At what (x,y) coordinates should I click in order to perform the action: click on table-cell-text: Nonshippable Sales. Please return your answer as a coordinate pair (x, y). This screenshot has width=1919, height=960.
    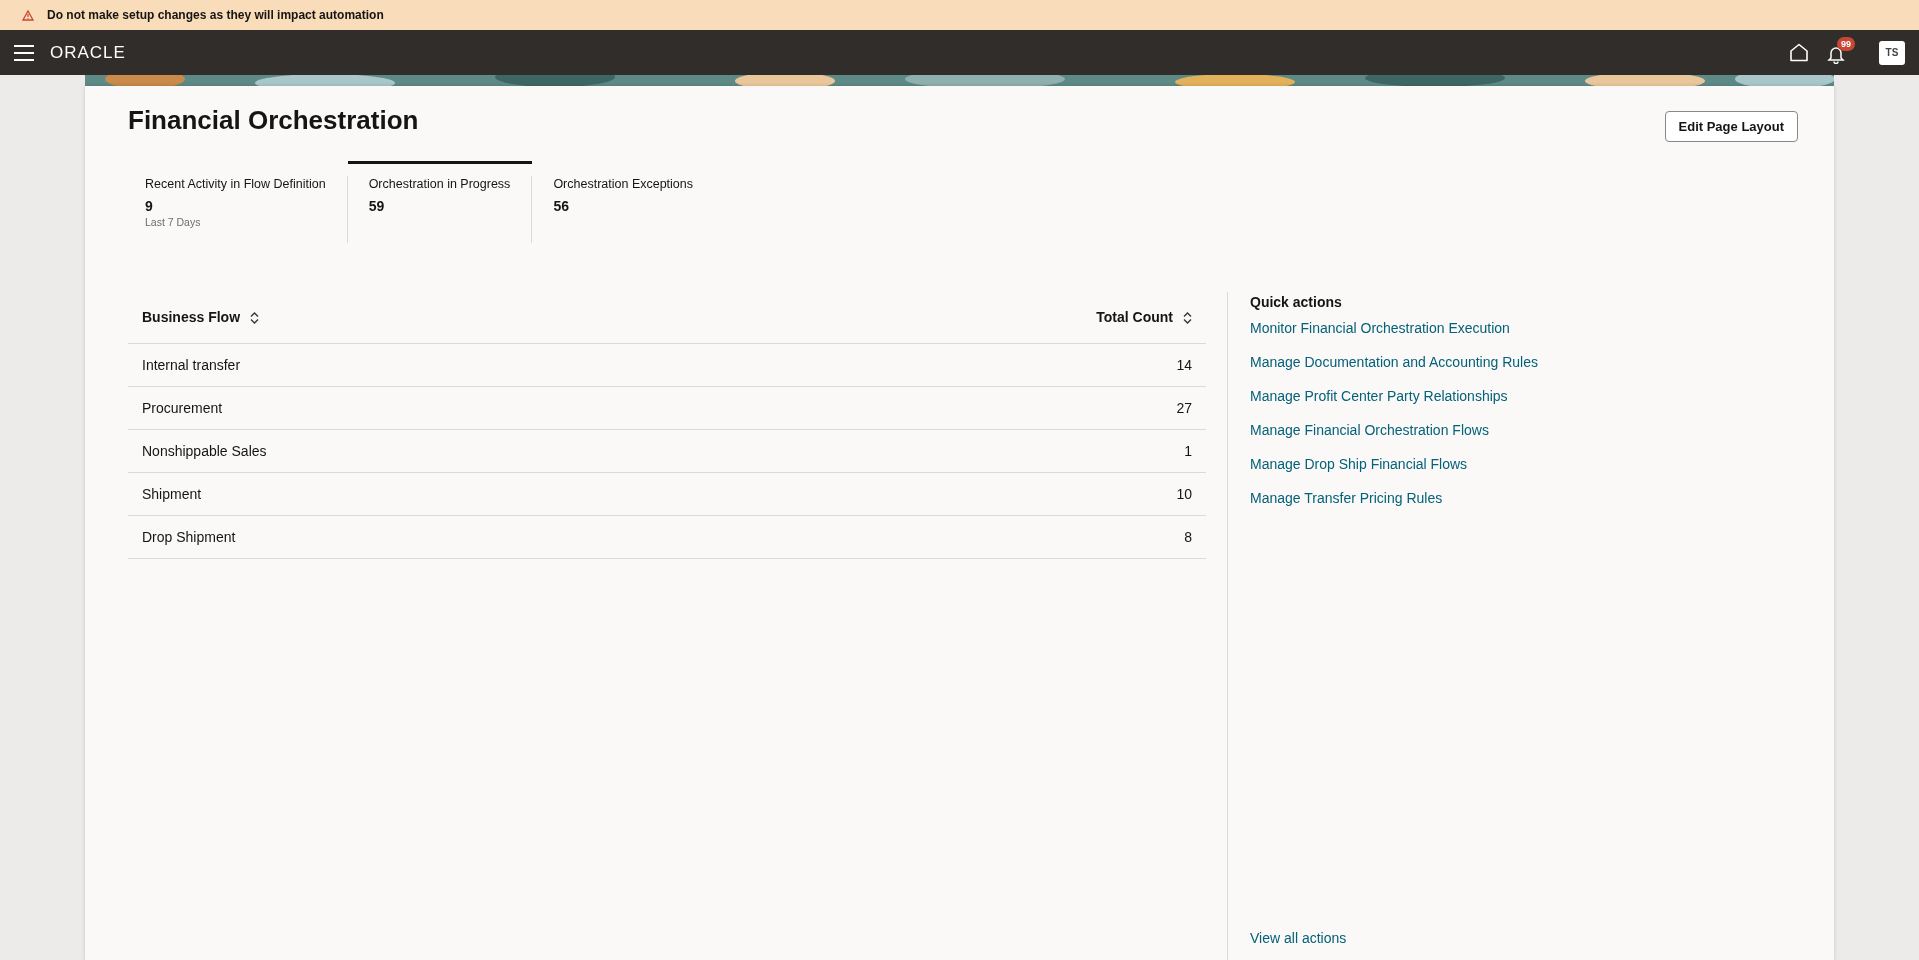
    Looking at the image, I should click on (204, 451).